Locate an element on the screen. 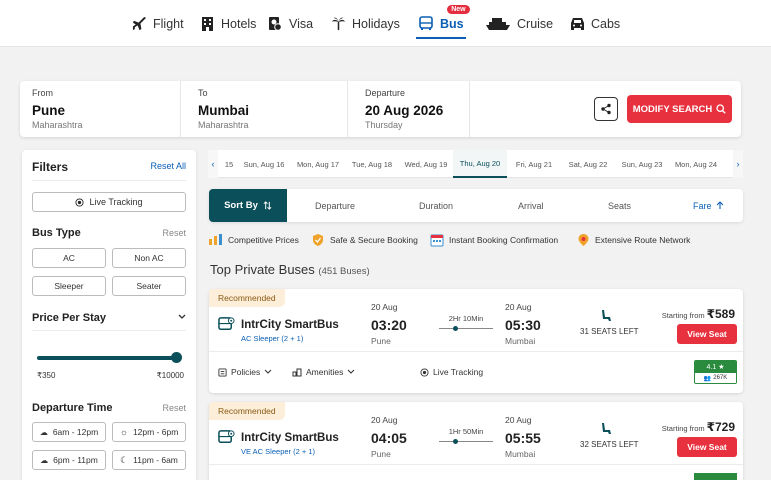 The width and height of the screenshot is (771, 480). bus-count: (451 Buses) is located at coordinates (344, 271).